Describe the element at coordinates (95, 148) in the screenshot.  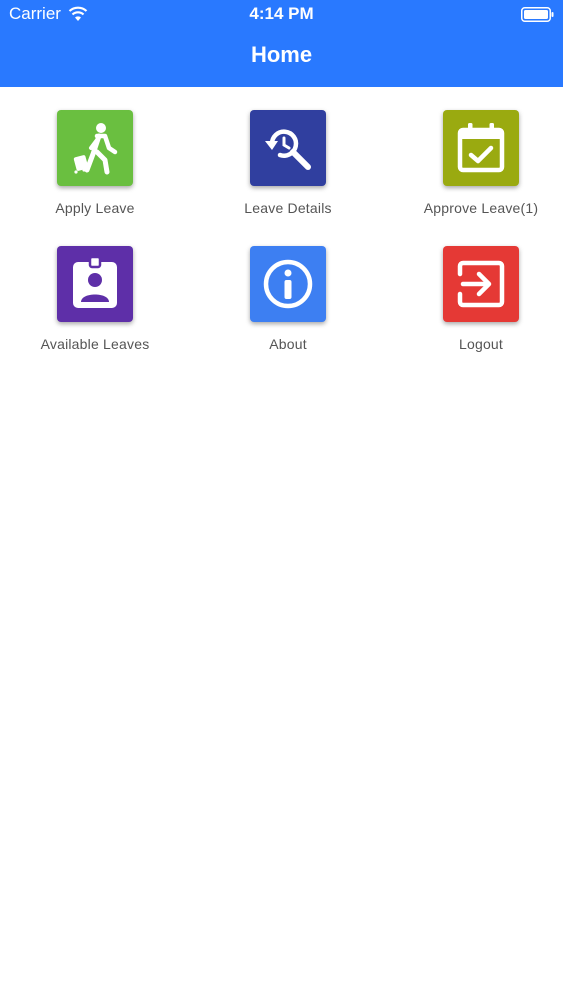
I see `walking-with-luggage-icon` at that location.